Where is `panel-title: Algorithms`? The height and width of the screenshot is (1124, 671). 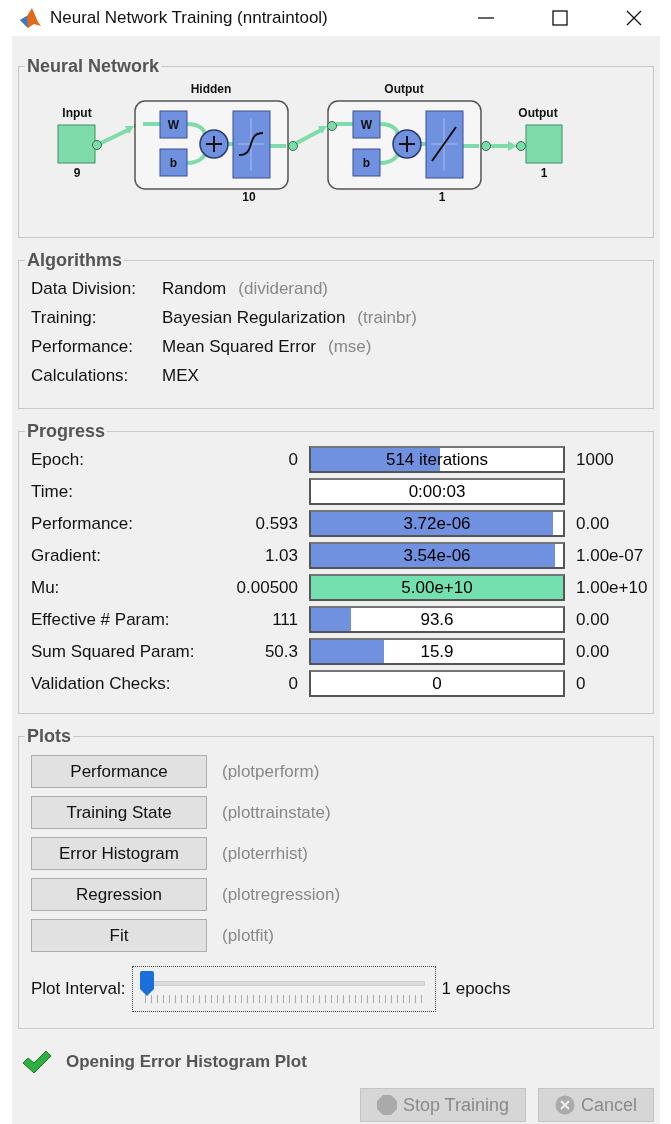
panel-title: Algorithms is located at coordinates (74, 260).